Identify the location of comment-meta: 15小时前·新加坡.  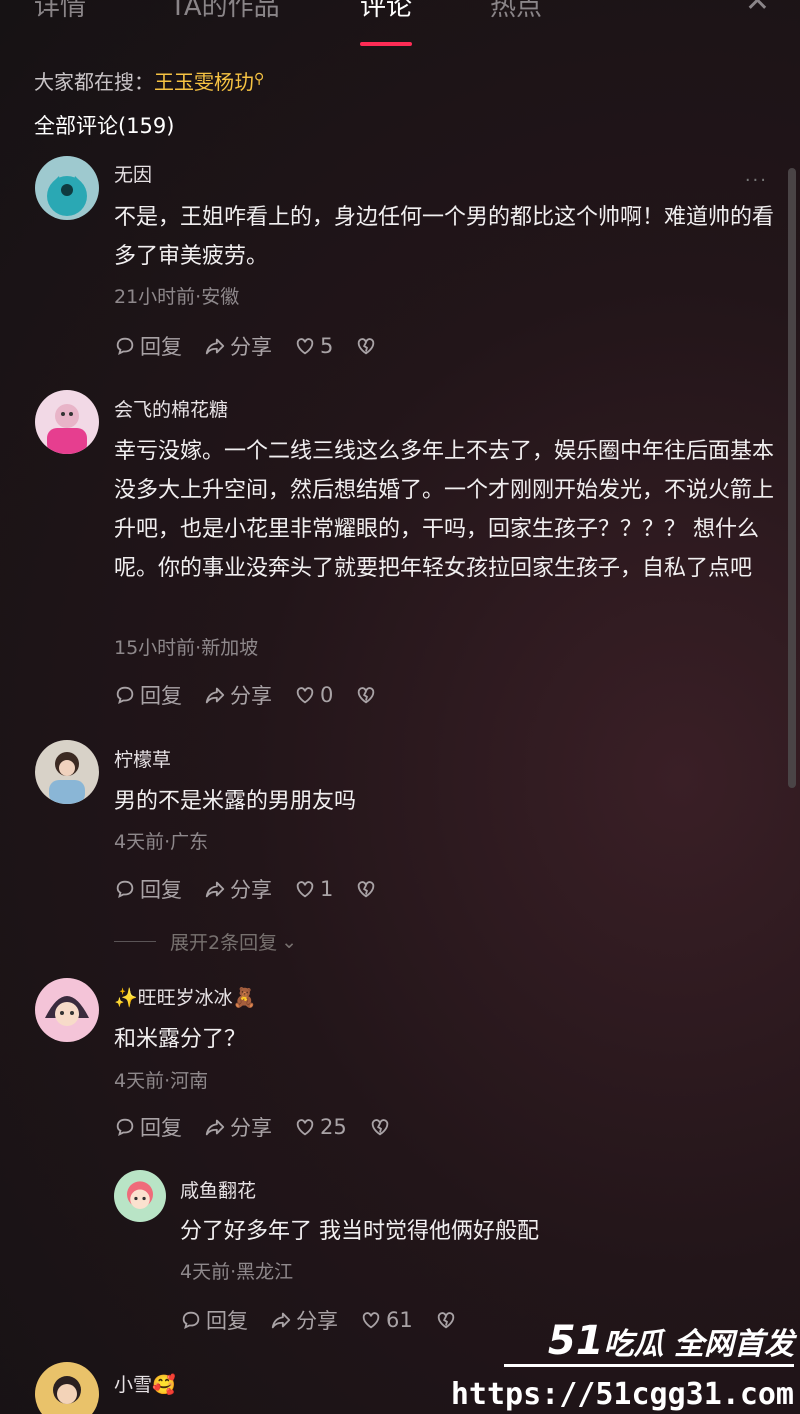
(186, 648).